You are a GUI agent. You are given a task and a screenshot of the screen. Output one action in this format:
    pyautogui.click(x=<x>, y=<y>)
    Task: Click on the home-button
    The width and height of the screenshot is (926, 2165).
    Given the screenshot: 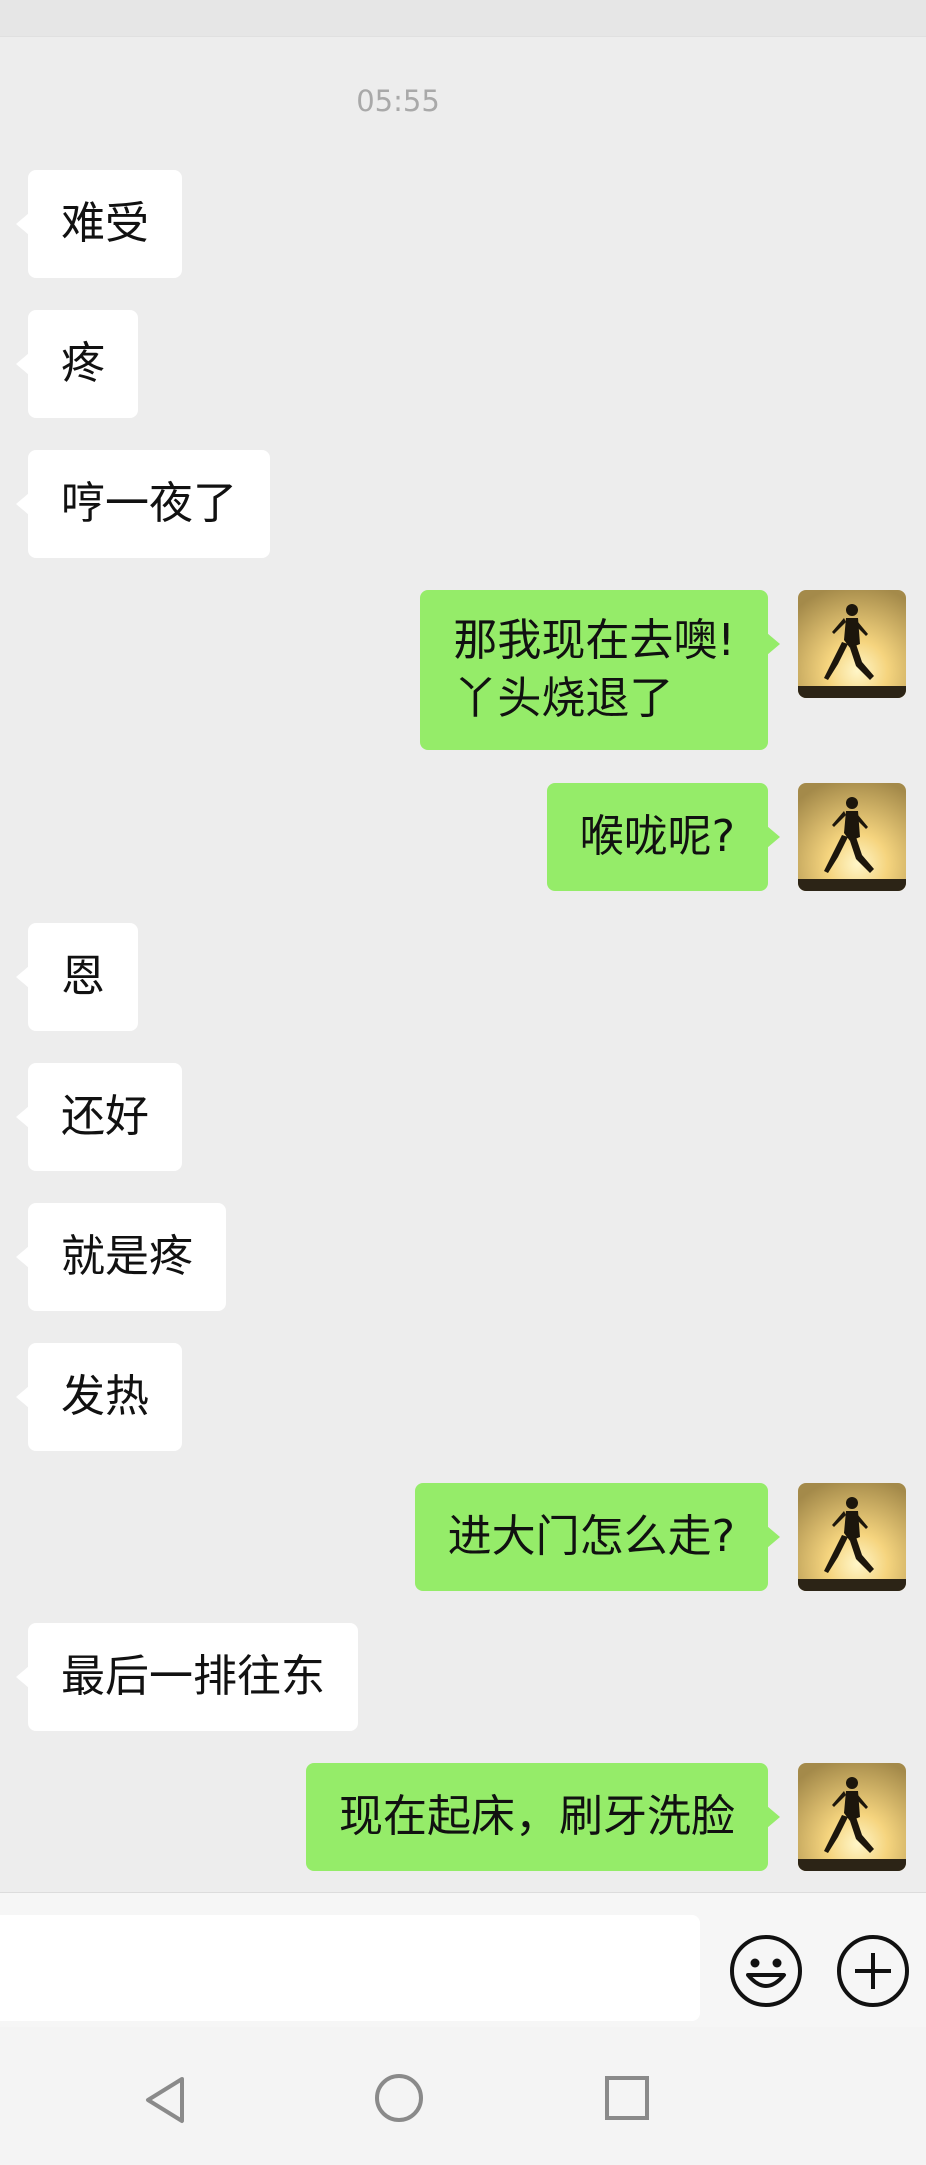 What is the action you would take?
    pyautogui.click(x=399, y=2100)
    